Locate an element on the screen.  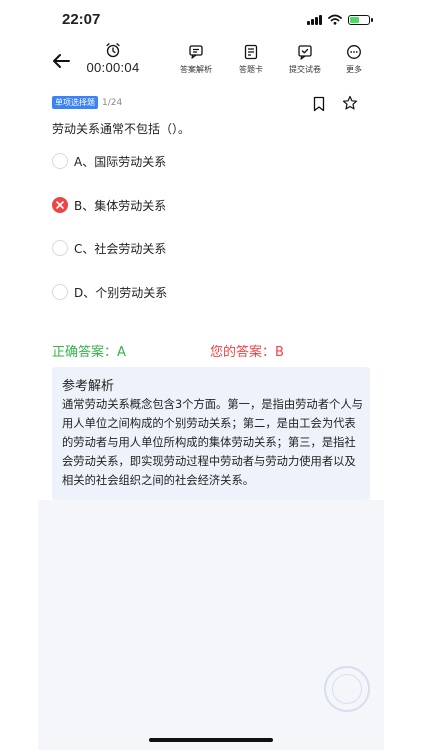
top-toolbar: 00:00:04 答案解析 答题卡 提交试卷 更多 is located at coordinates (211, 62).